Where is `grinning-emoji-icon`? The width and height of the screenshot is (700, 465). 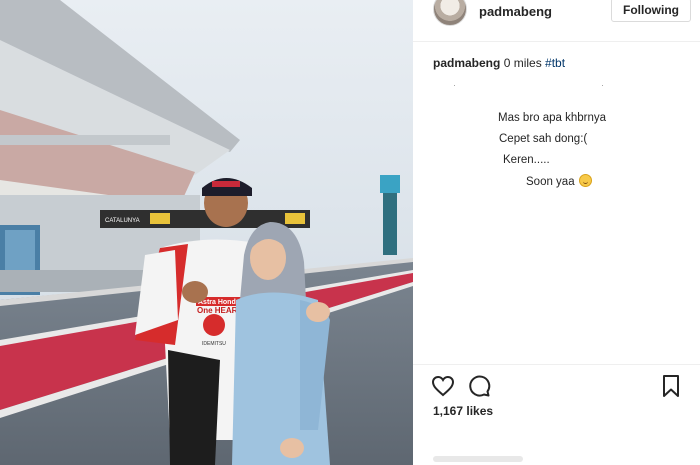
grinning-emoji-icon is located at coordinates (585, 180).